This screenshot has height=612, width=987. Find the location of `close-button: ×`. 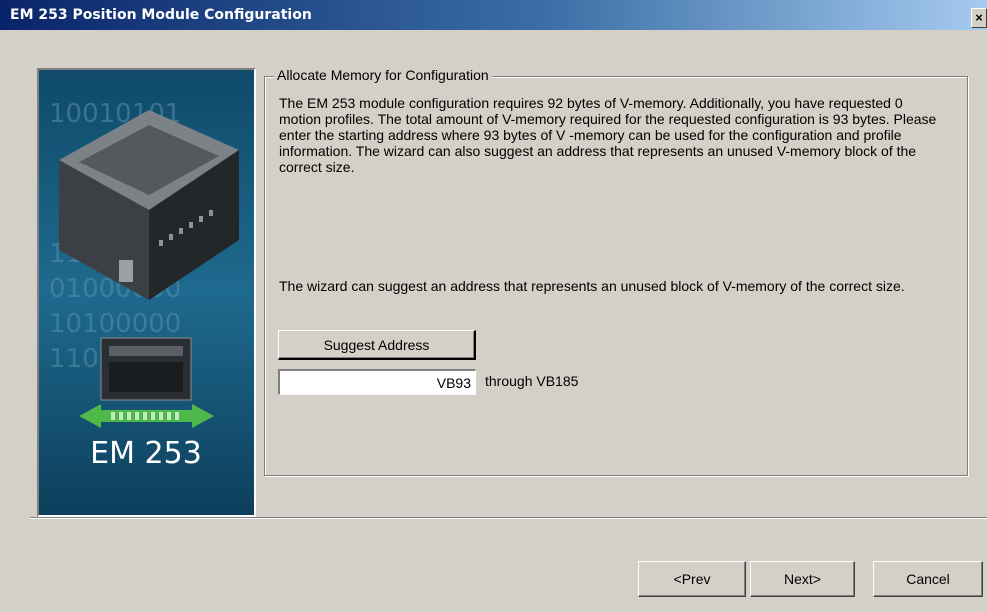

close-button: × is located at coordinates (979, 18).